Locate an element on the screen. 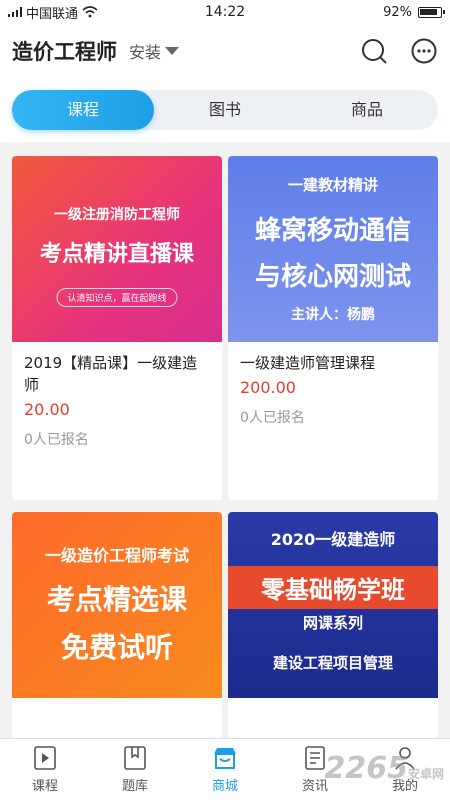  thumbnail-text: 网课系列 is located at coordinates (332, 623).